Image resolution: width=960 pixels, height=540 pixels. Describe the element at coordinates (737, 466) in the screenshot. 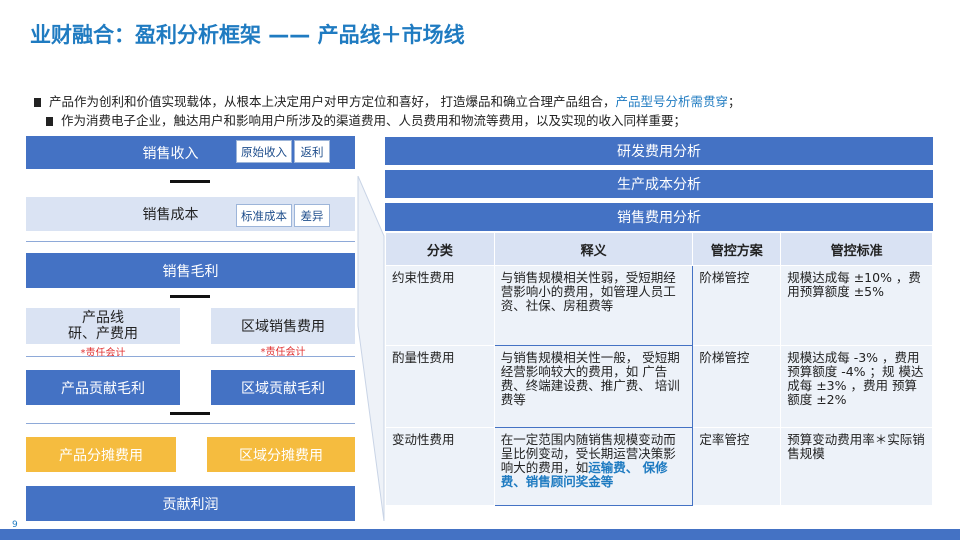

I see `scheme-cell: 定率管控` at that location.